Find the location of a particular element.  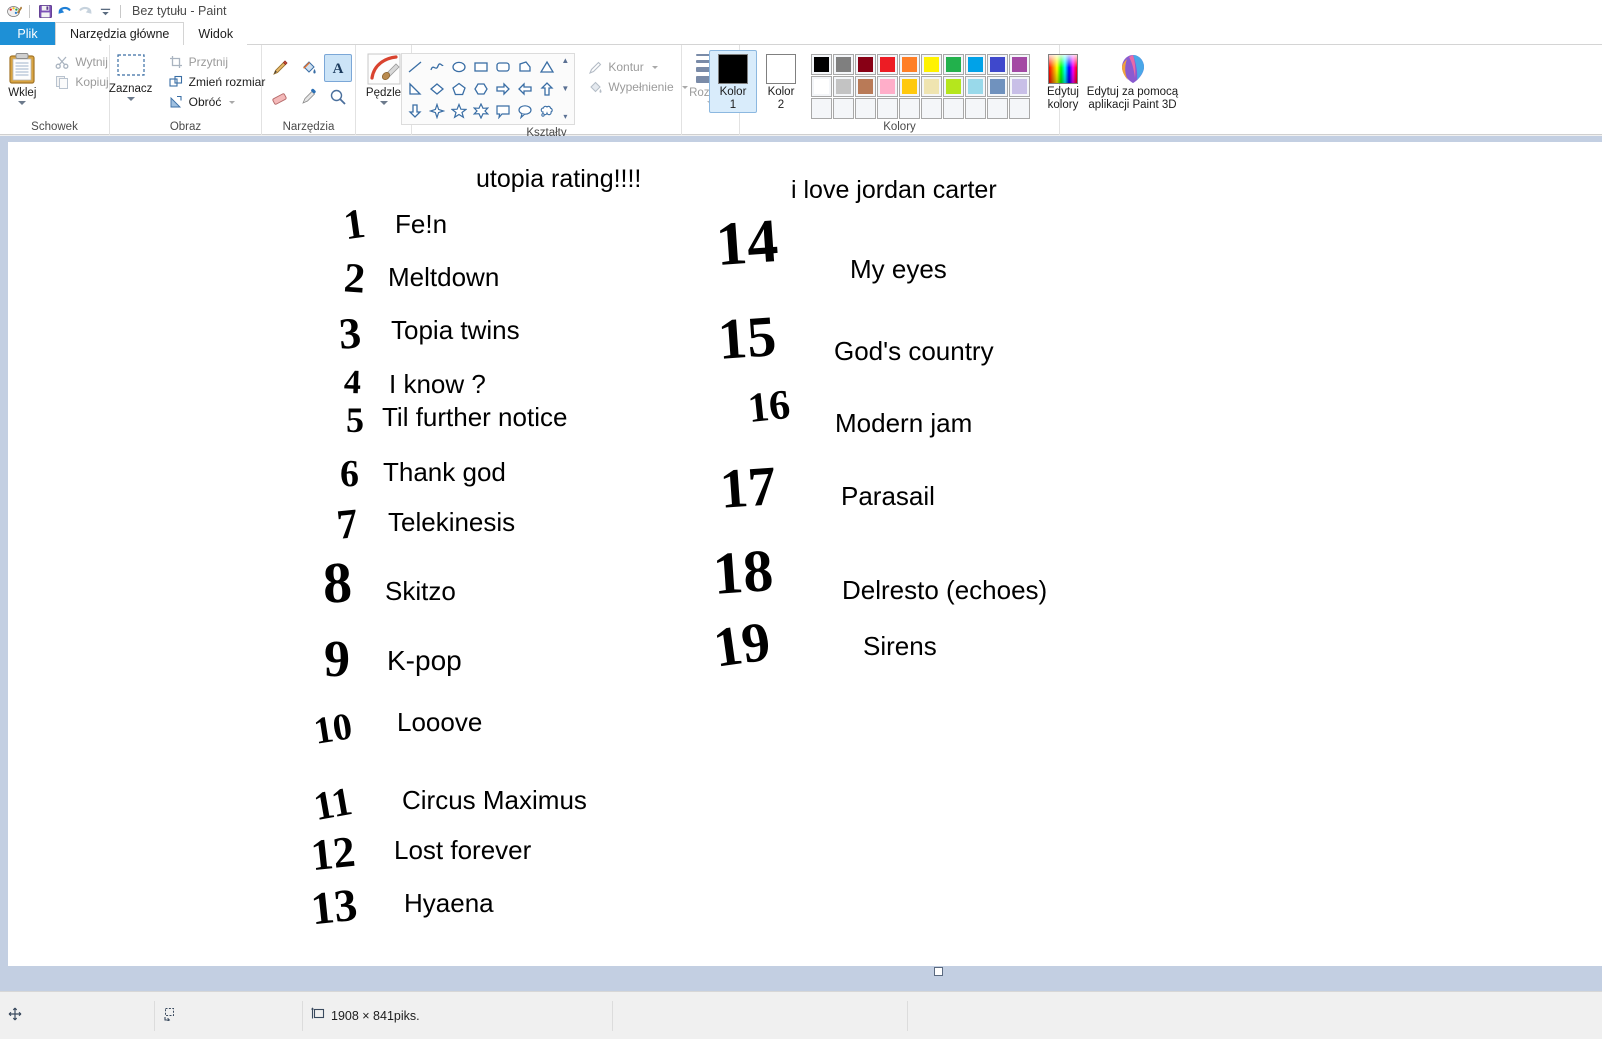

palette-swatch-r2-c1 is located at coordinates (821, 86).